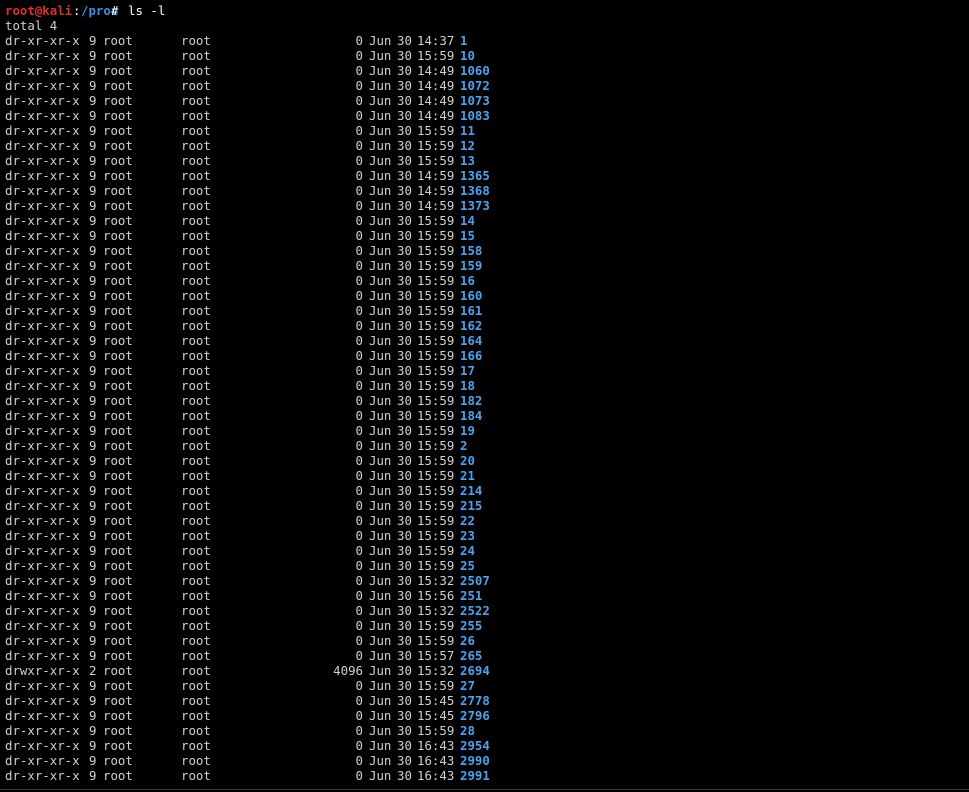 Image resolution: width=969 pixels, height=792 pixels. What do you see at coordinates (436, 205) in the screenshot?
I see `entry-time: 14:59` at bounding box center [436, 205].